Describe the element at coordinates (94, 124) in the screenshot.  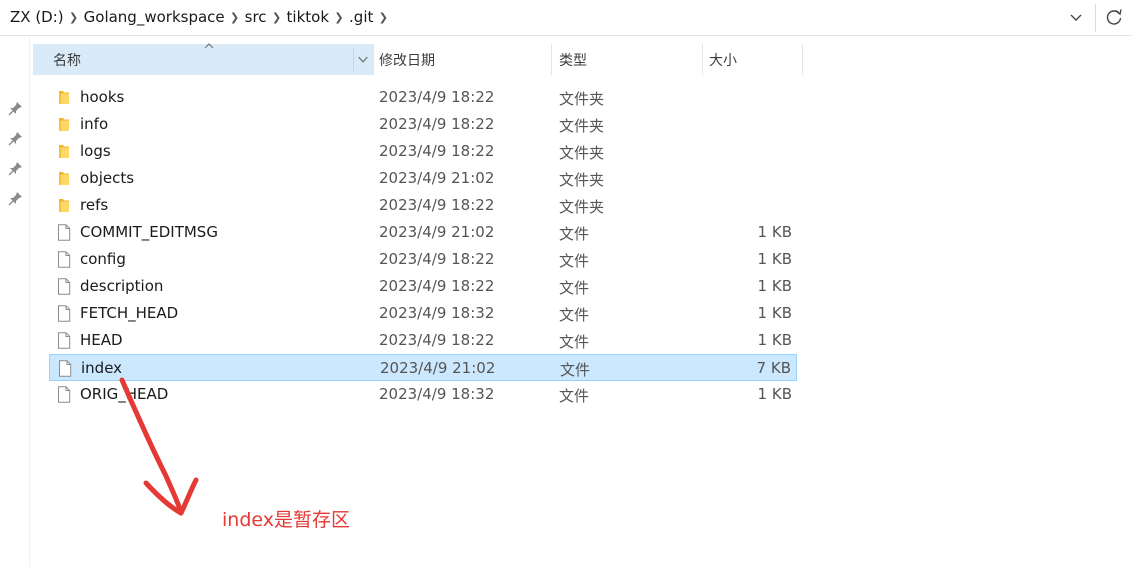
I see `file-name: info` at that location.